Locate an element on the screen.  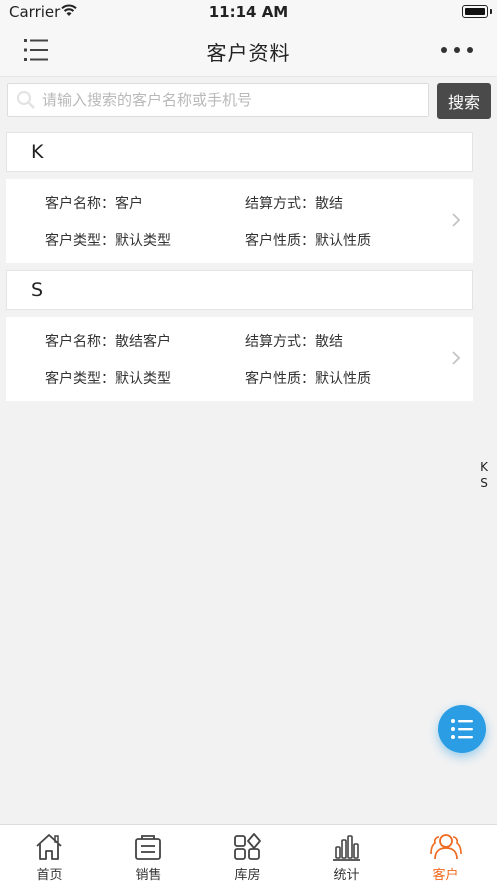
section-header-k: K is located at coordinates (239, 152).